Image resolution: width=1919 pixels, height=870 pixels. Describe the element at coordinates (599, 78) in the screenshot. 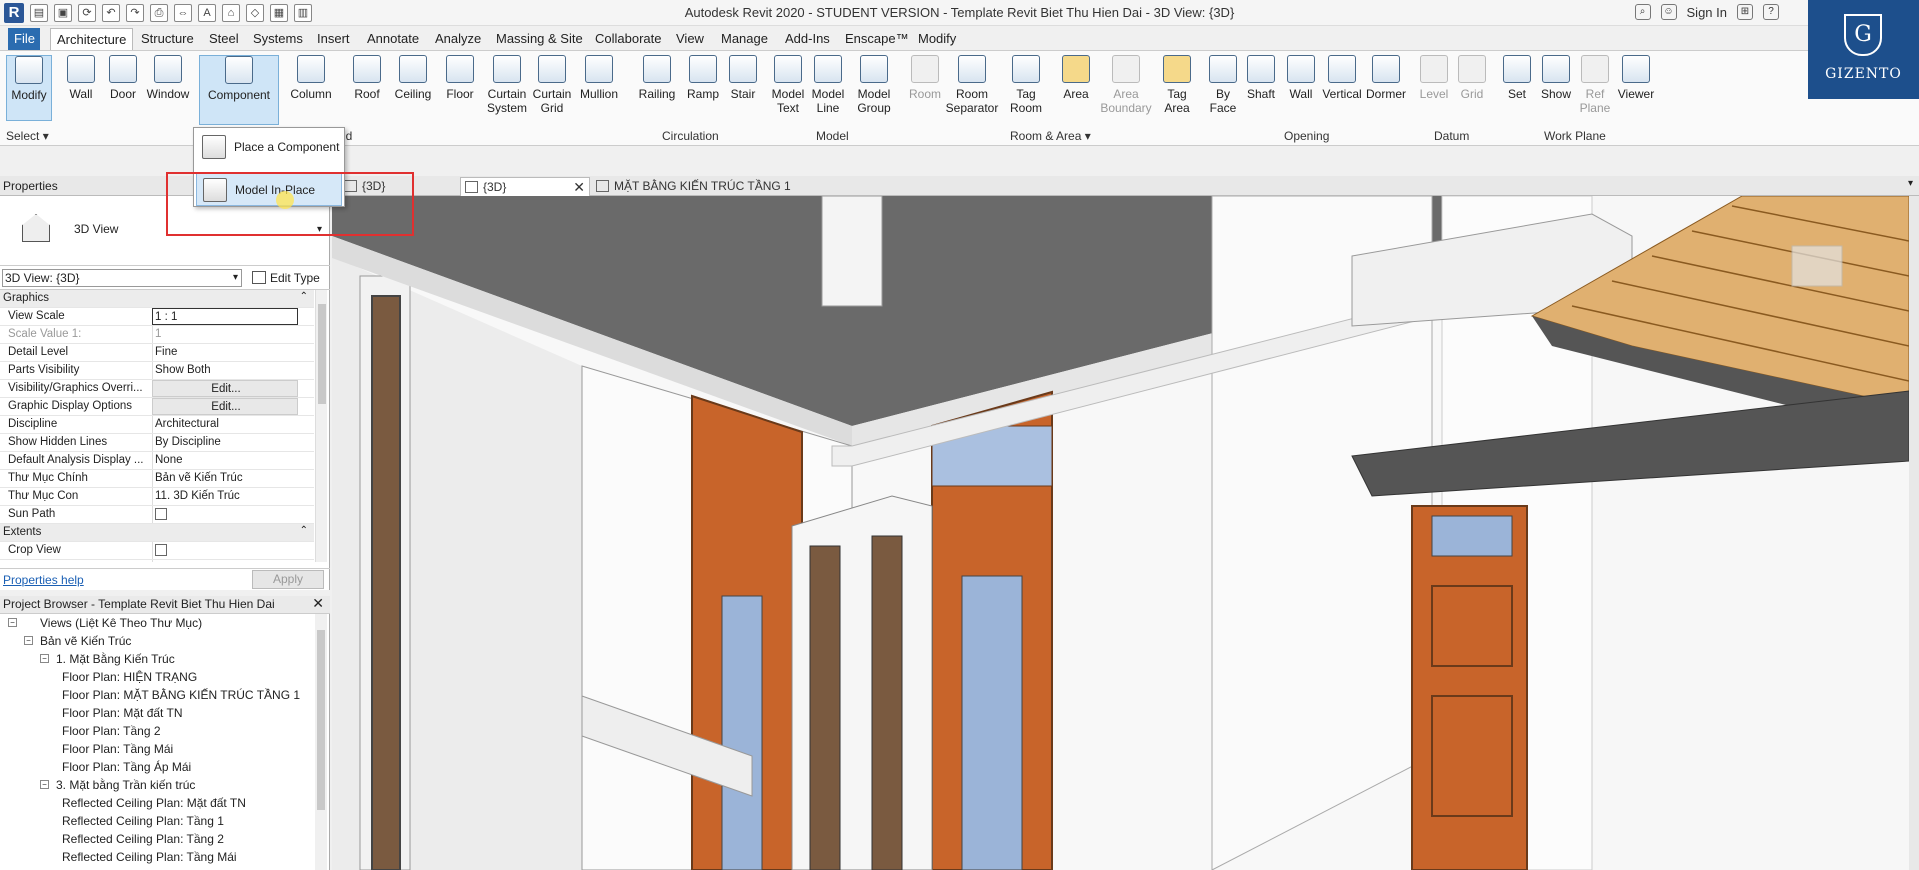

I see `mullion-button: Mullion` at that location.